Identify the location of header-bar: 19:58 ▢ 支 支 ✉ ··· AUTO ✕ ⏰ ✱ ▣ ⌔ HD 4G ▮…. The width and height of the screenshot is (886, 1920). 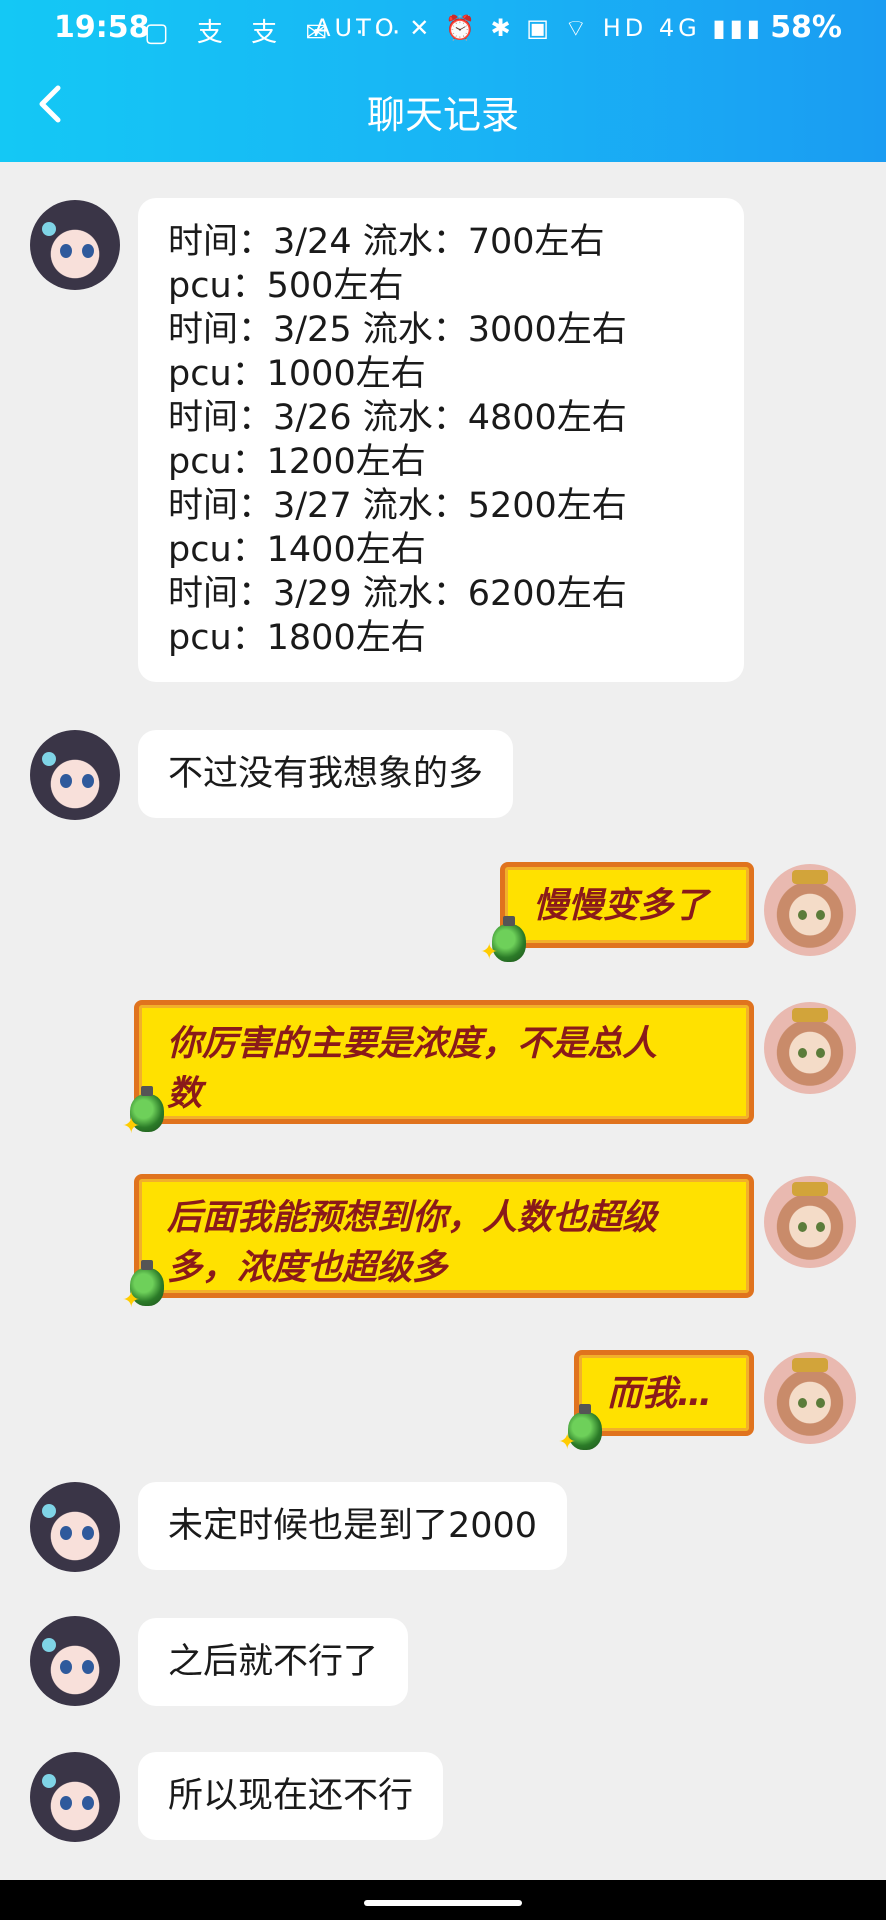
(443, 81).